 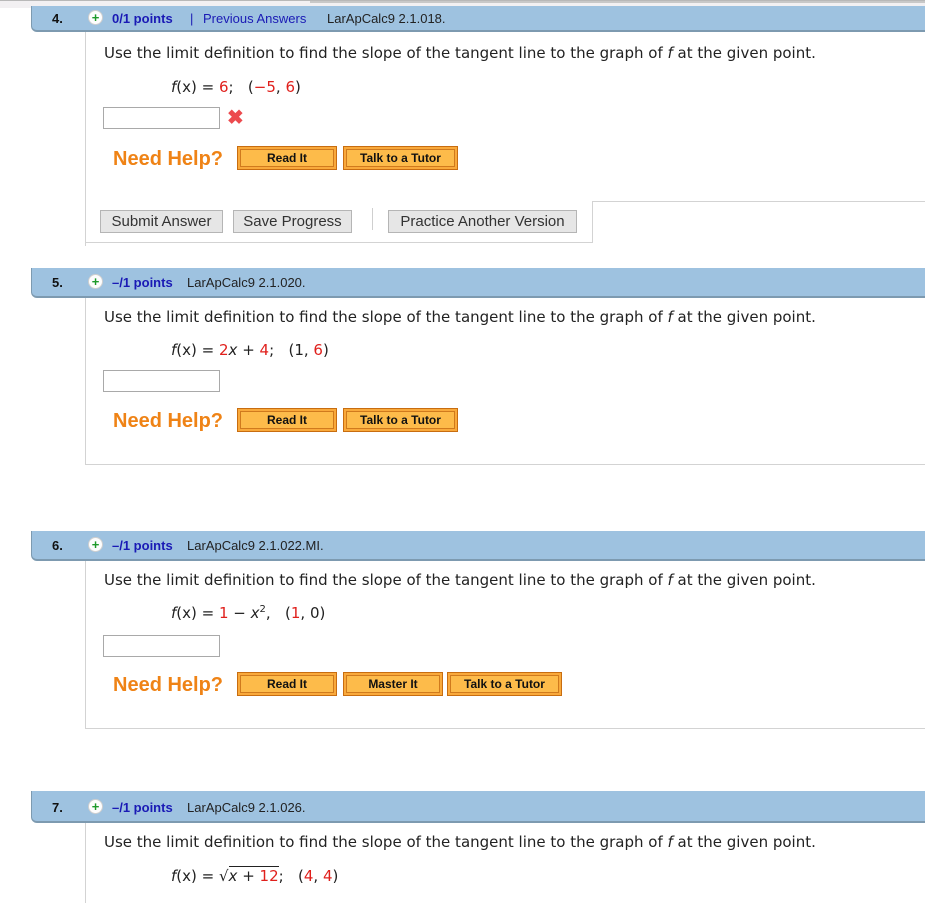 What do you see at coordinates (236, 87) in the screenshot?
I see `formula: f(x) = 6; (−5, 6)` at bounding box center [236, 87].